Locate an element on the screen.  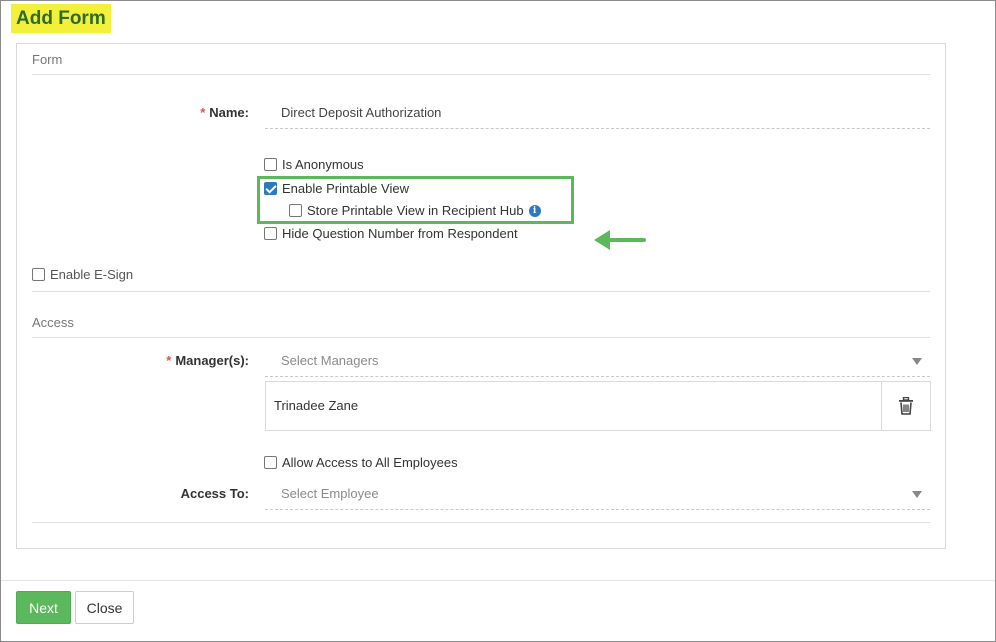
allow-all-employees-checkbox is located at coordinates (270, 462).